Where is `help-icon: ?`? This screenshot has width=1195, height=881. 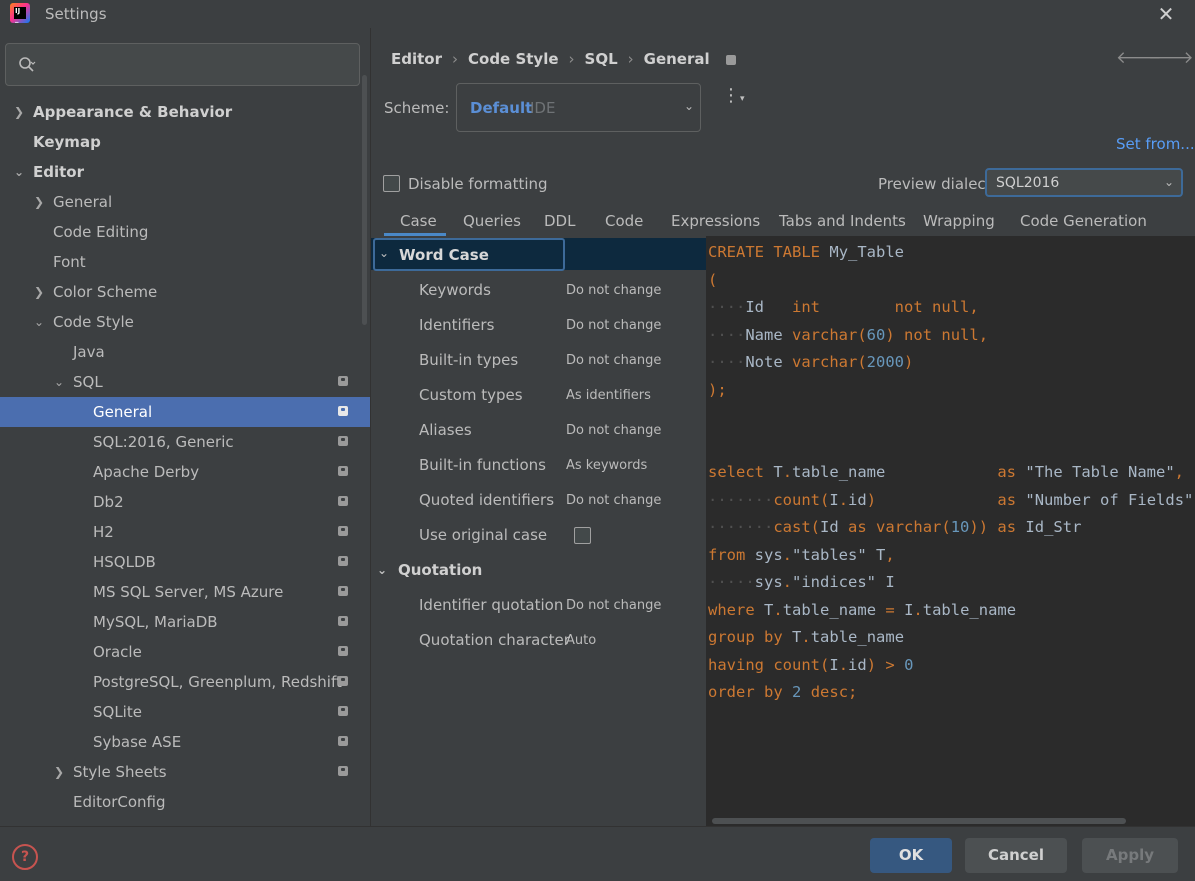
help-icon: ? is located at coordinates (25, 857).